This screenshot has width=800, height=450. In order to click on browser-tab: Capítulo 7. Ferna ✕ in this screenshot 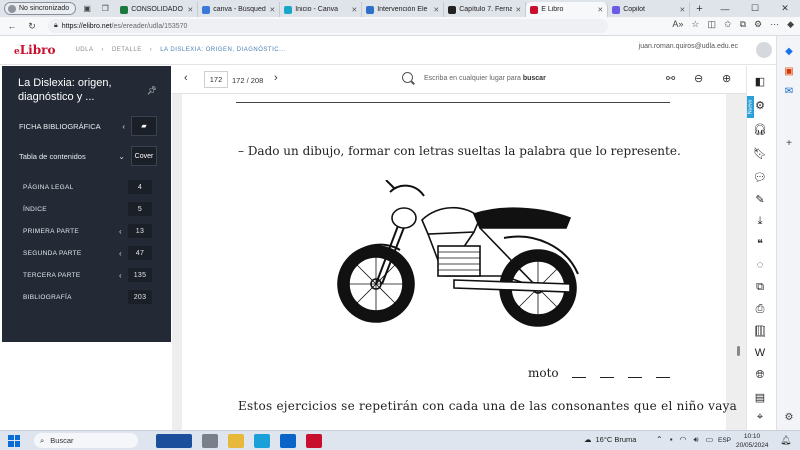, I will do `click(485, 9)`.